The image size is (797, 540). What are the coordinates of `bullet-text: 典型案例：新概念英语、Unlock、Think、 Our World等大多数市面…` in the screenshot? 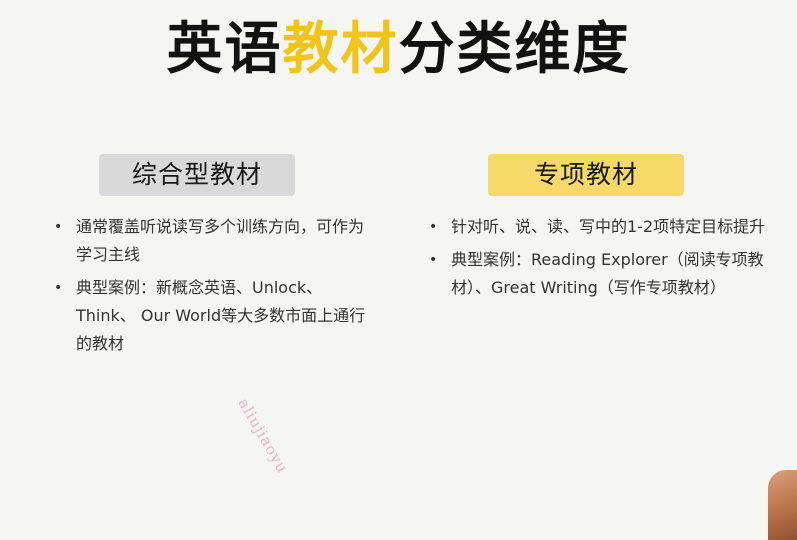 It's located at (221, 315).